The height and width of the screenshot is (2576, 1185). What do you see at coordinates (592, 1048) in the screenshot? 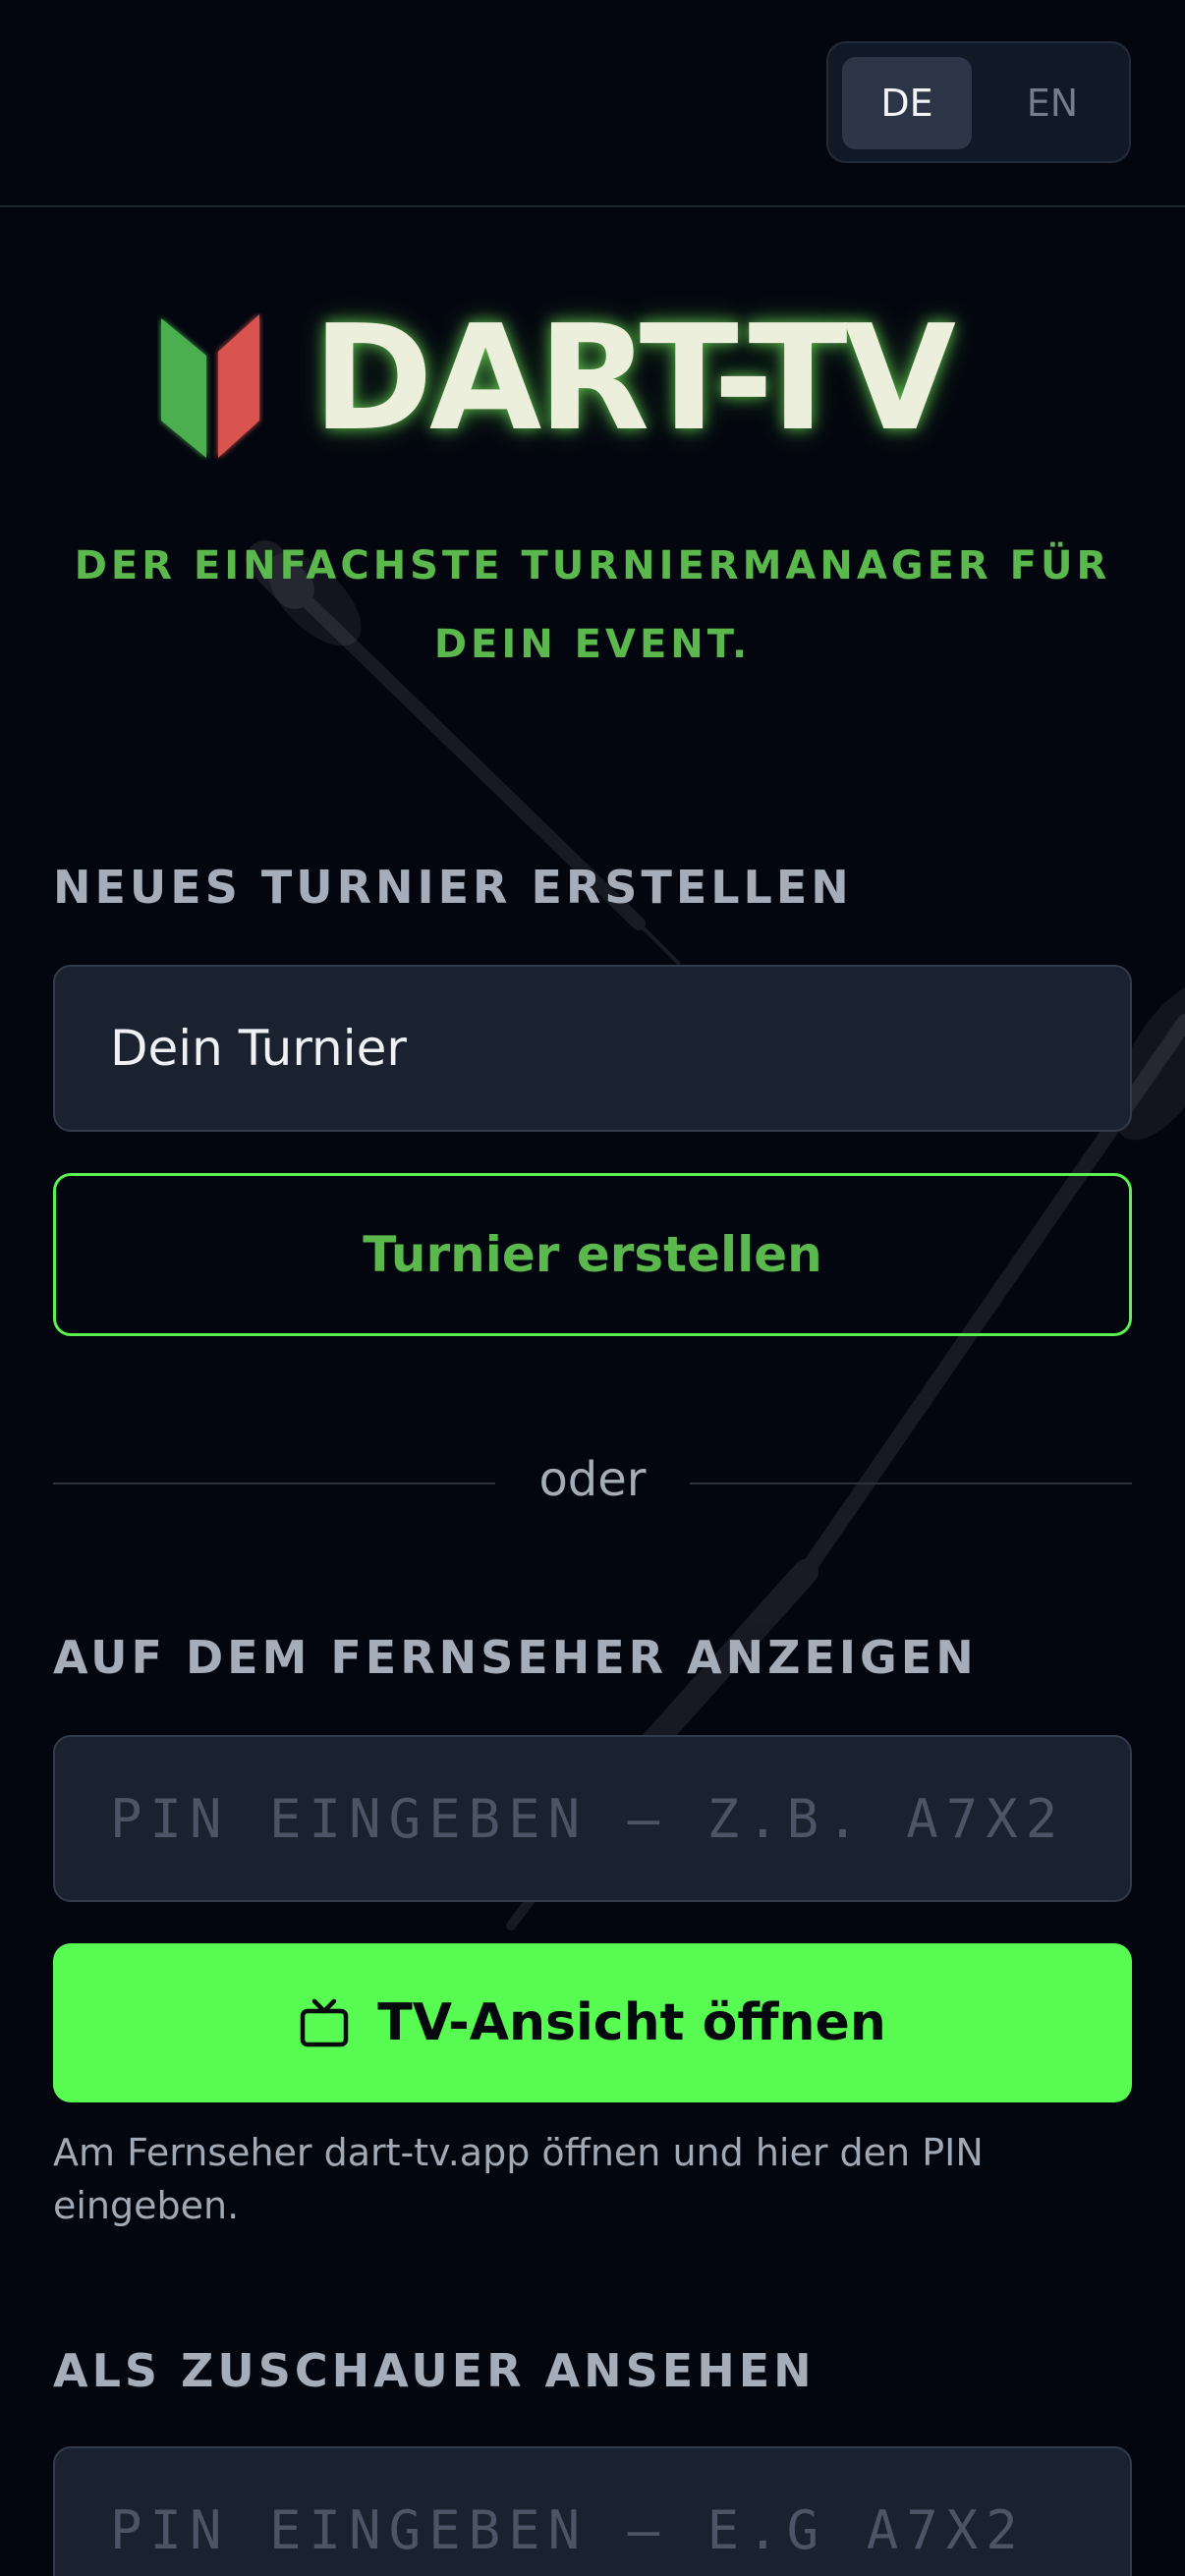
I see `tournament-name-input: Dein Turnier` at bounding box center [592, 1048].